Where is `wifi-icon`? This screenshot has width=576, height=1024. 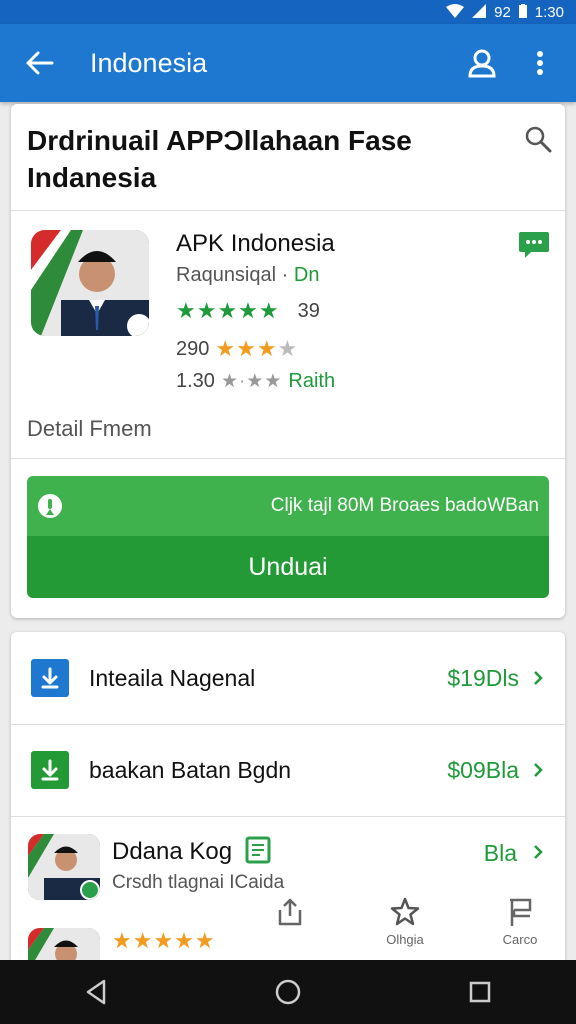 wifi-icon is located at coordinates (455, 12).